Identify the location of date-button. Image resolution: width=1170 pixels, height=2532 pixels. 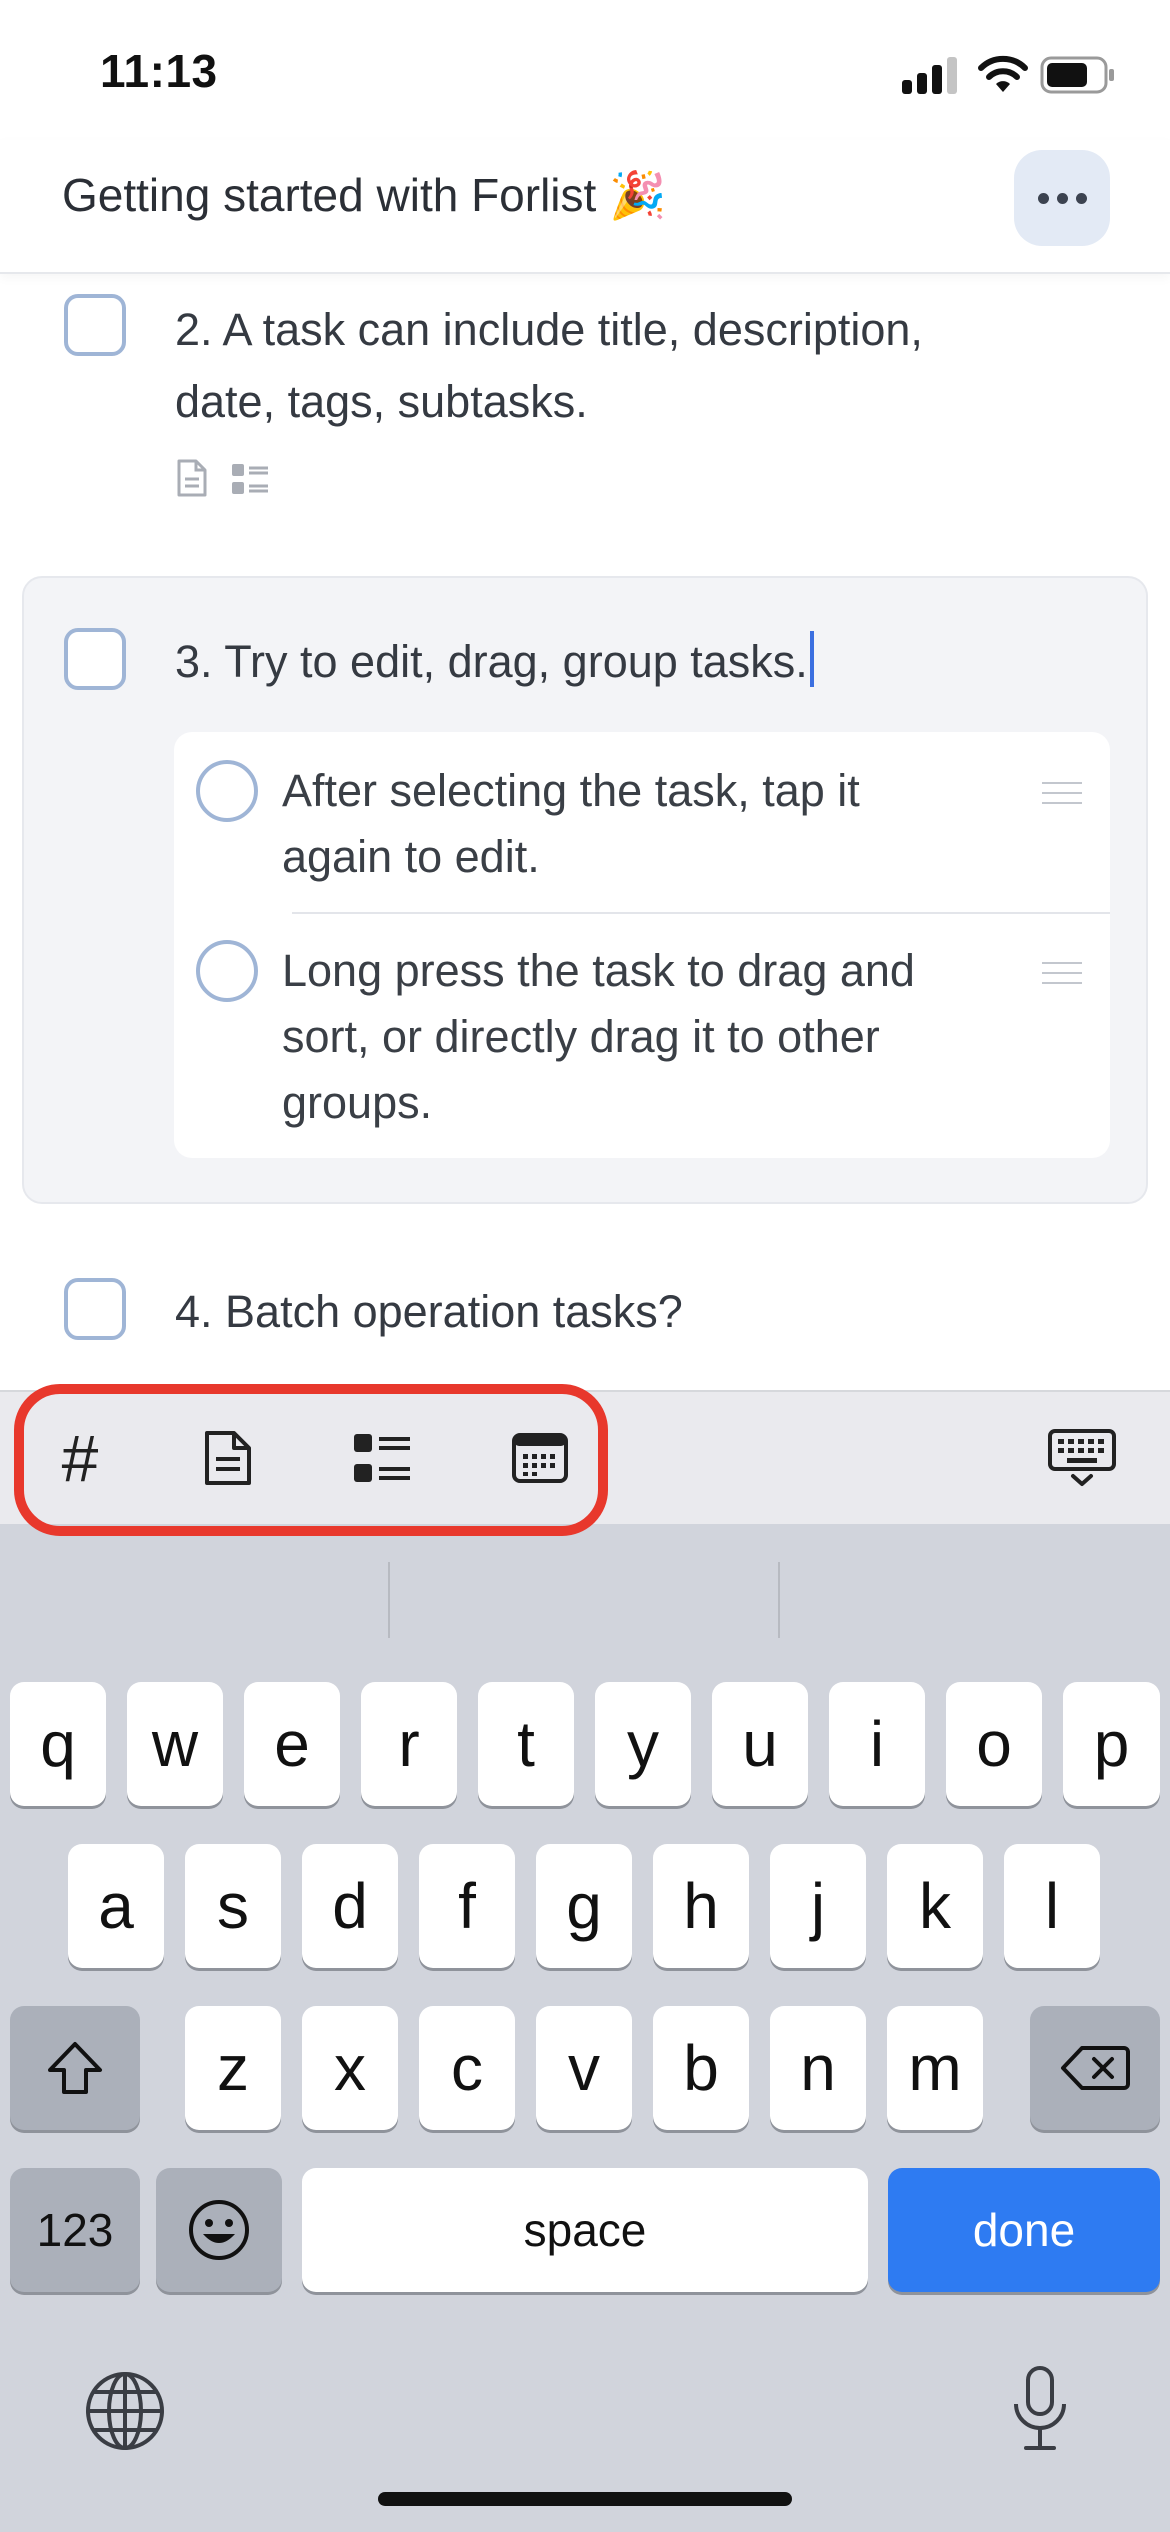
(540, 1458).